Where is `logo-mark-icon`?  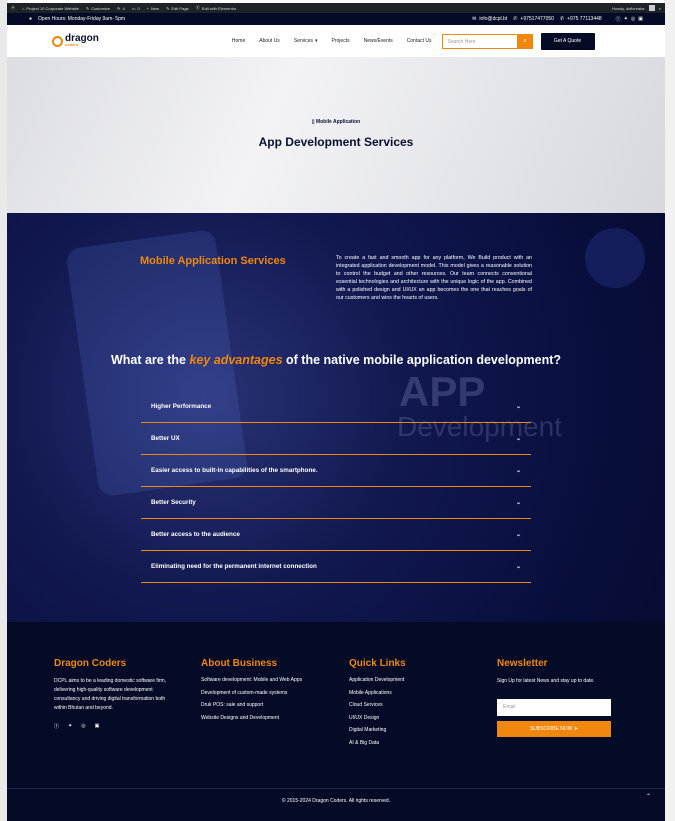 logo-mark-icon is located at coordinates (57, 41).